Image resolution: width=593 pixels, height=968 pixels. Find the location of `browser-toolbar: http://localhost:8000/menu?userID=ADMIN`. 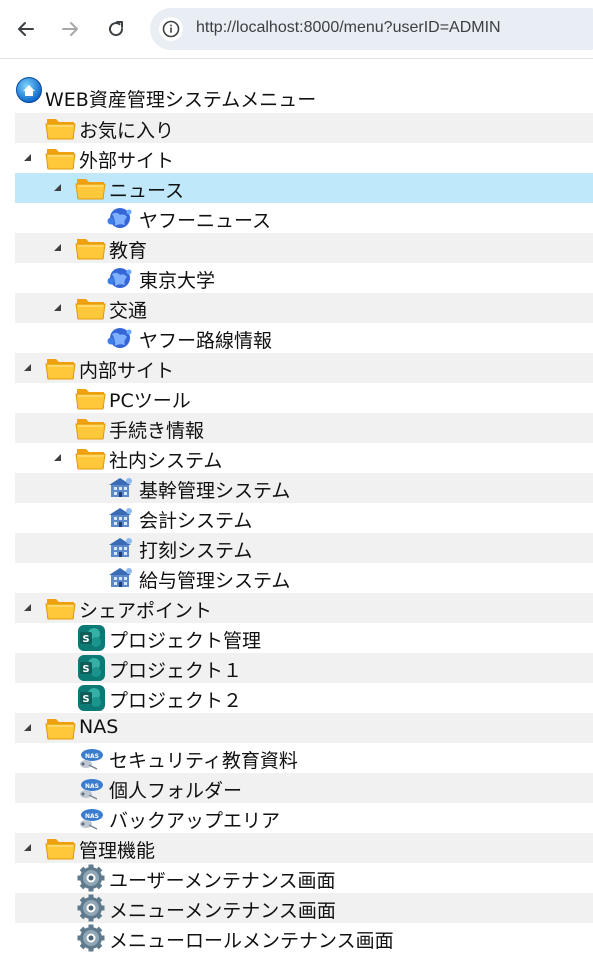

browser-toolbar: http://localhost:8000/menu?userID=ADMIN is located at coordinates (296, 29).